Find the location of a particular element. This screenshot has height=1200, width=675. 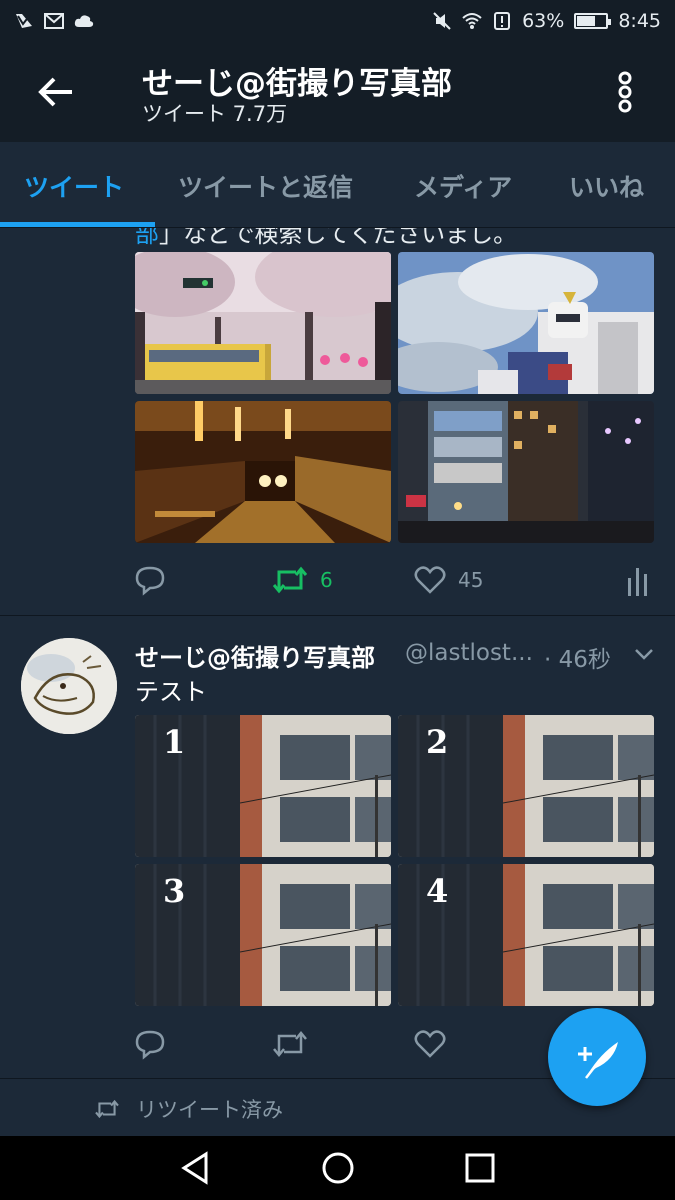

battery-icon is located at coordinates (593, 21).